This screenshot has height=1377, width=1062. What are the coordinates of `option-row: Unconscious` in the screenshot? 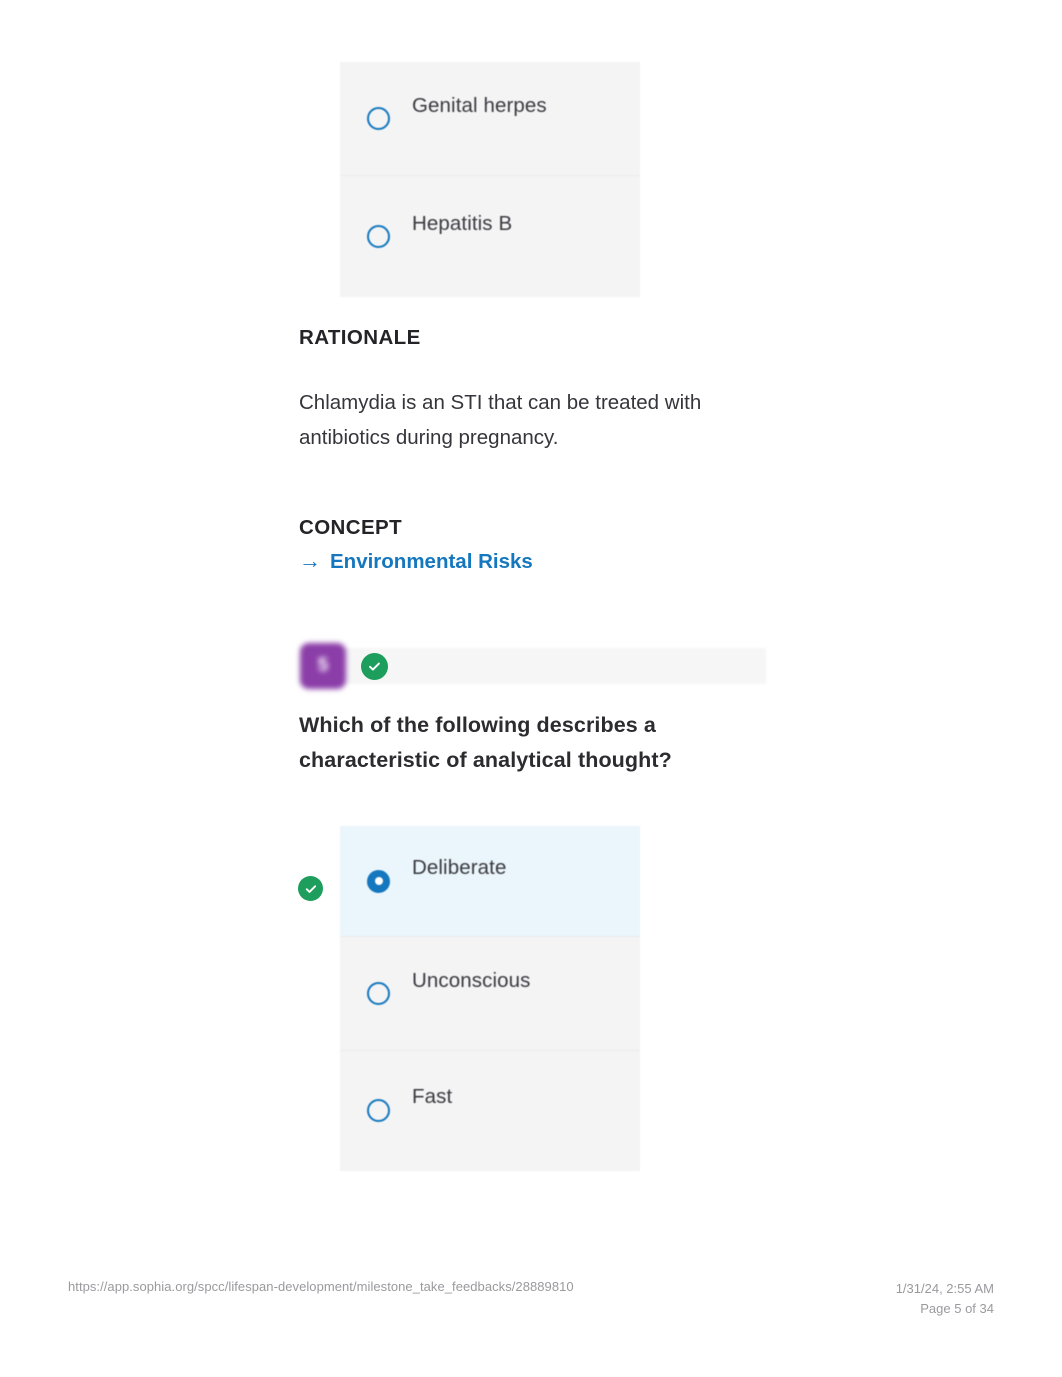 It's located at (490, 993).